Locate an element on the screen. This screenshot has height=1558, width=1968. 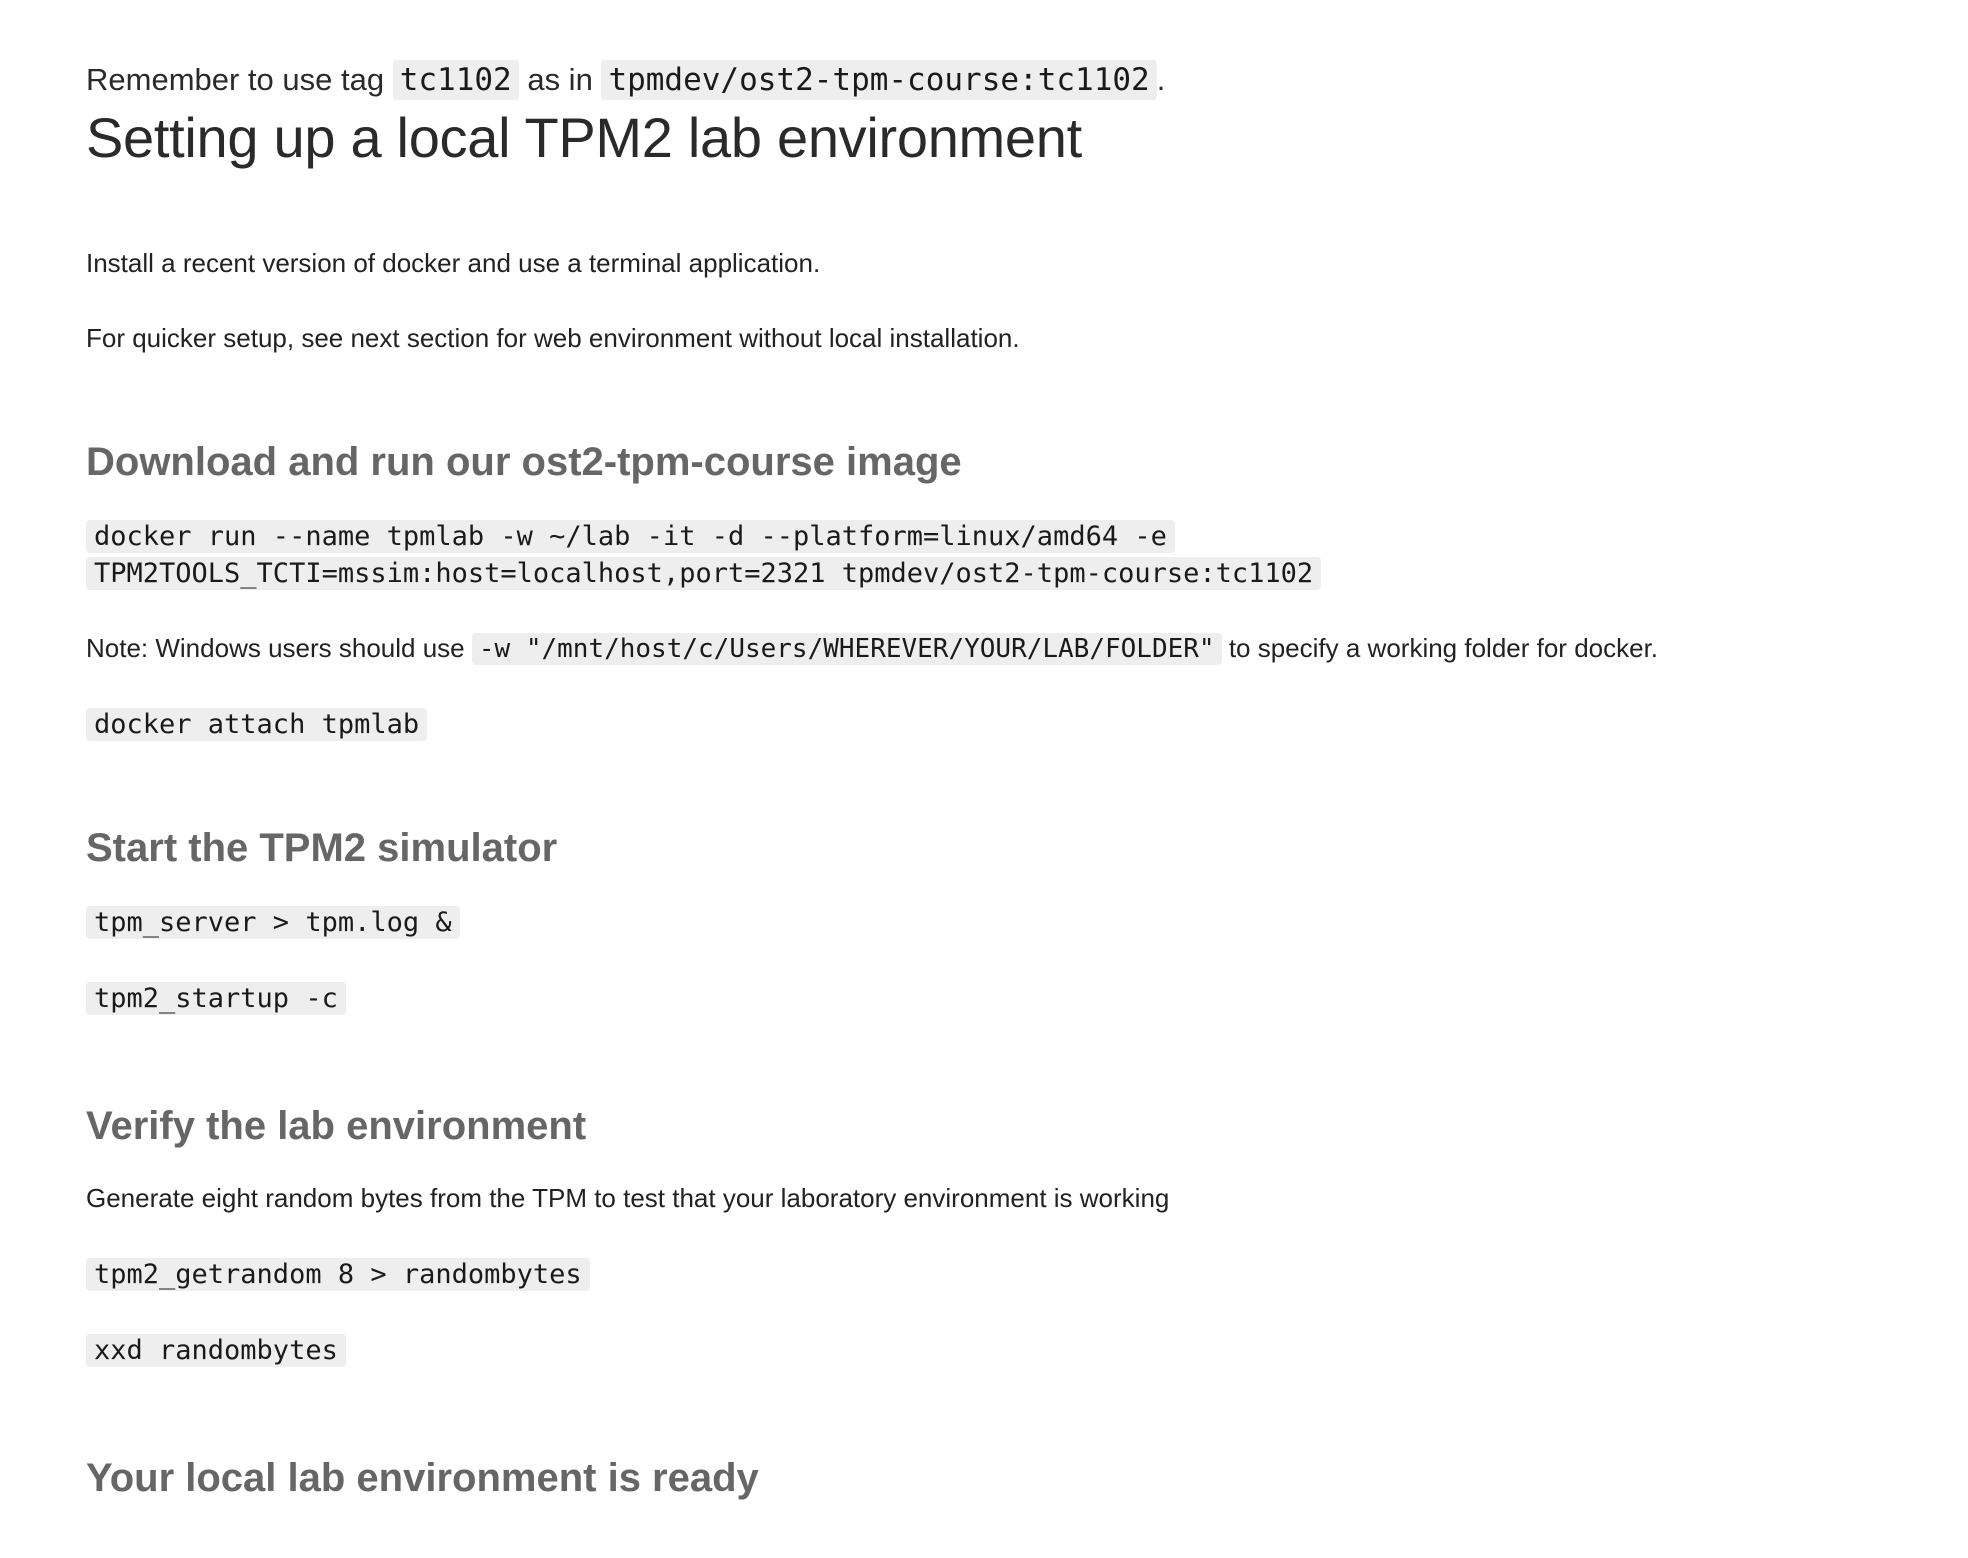
getrandom-block: tpm2_getrandom 8 > randombytes is located at coordinates (981, 1274).